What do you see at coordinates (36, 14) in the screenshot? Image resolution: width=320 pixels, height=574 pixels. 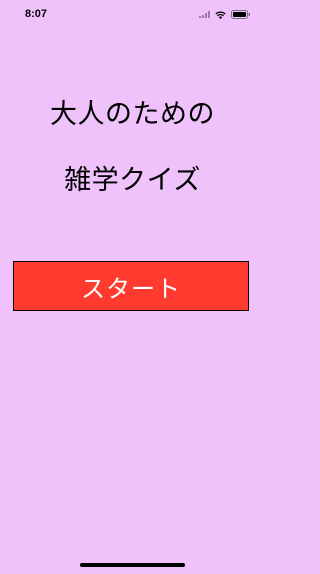 I see `status-time: 8:07` at bounding box center [36, 14].